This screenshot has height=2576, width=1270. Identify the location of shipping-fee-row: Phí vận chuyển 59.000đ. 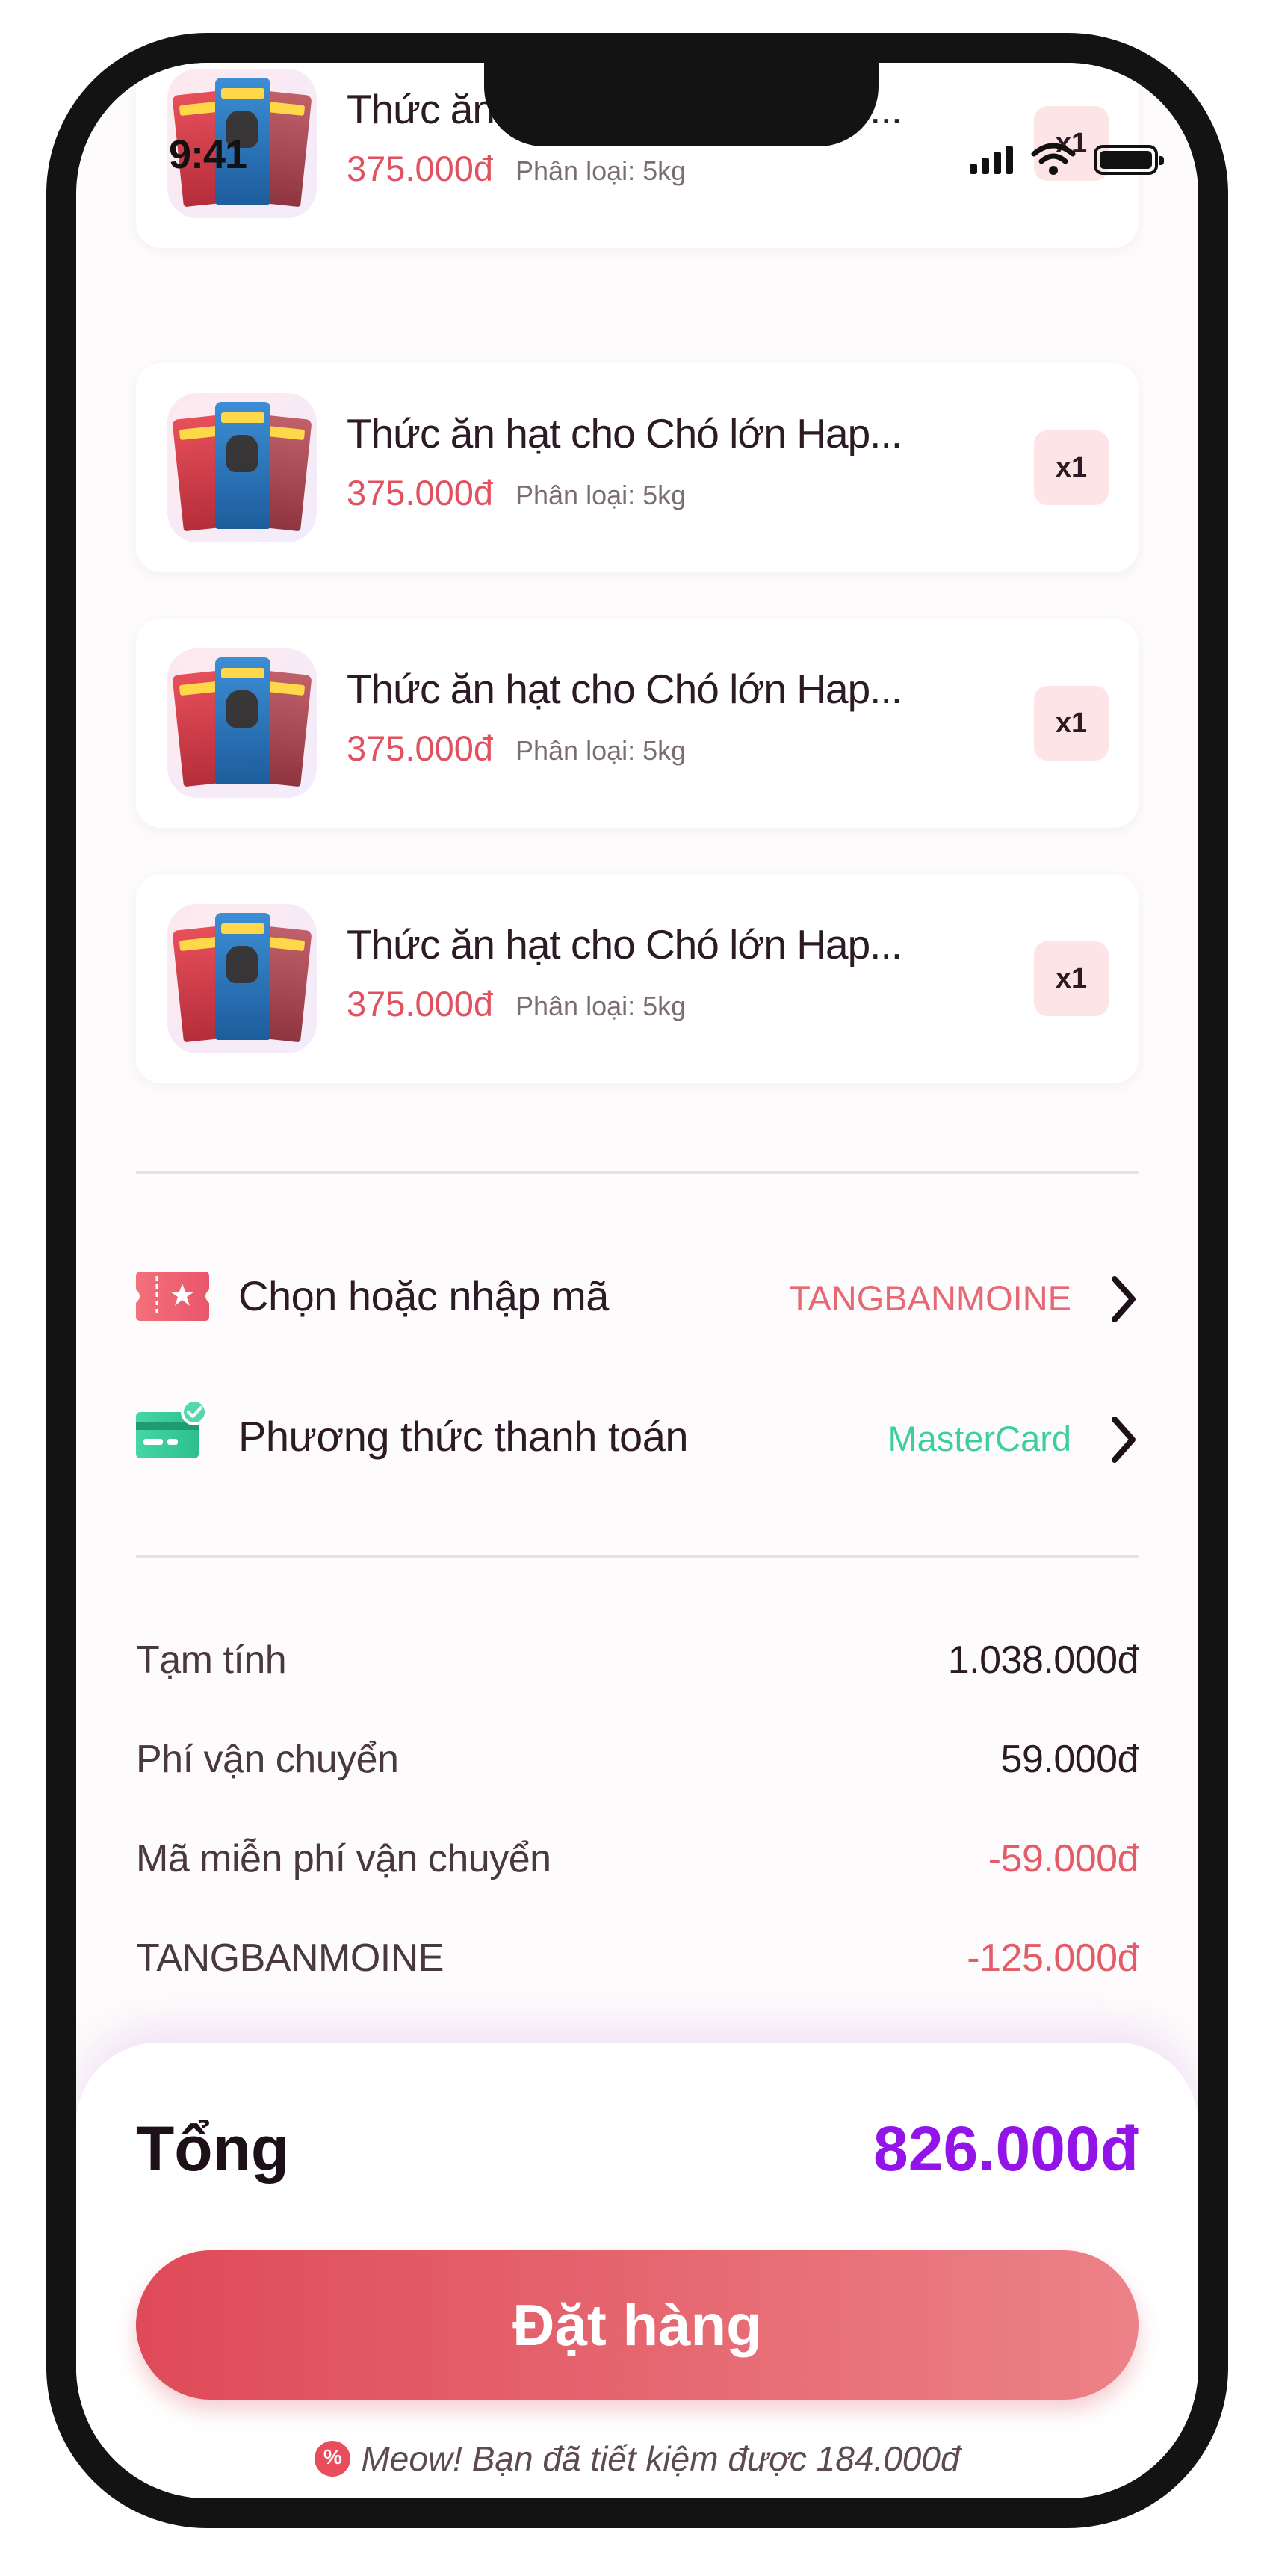
(637, 1763).